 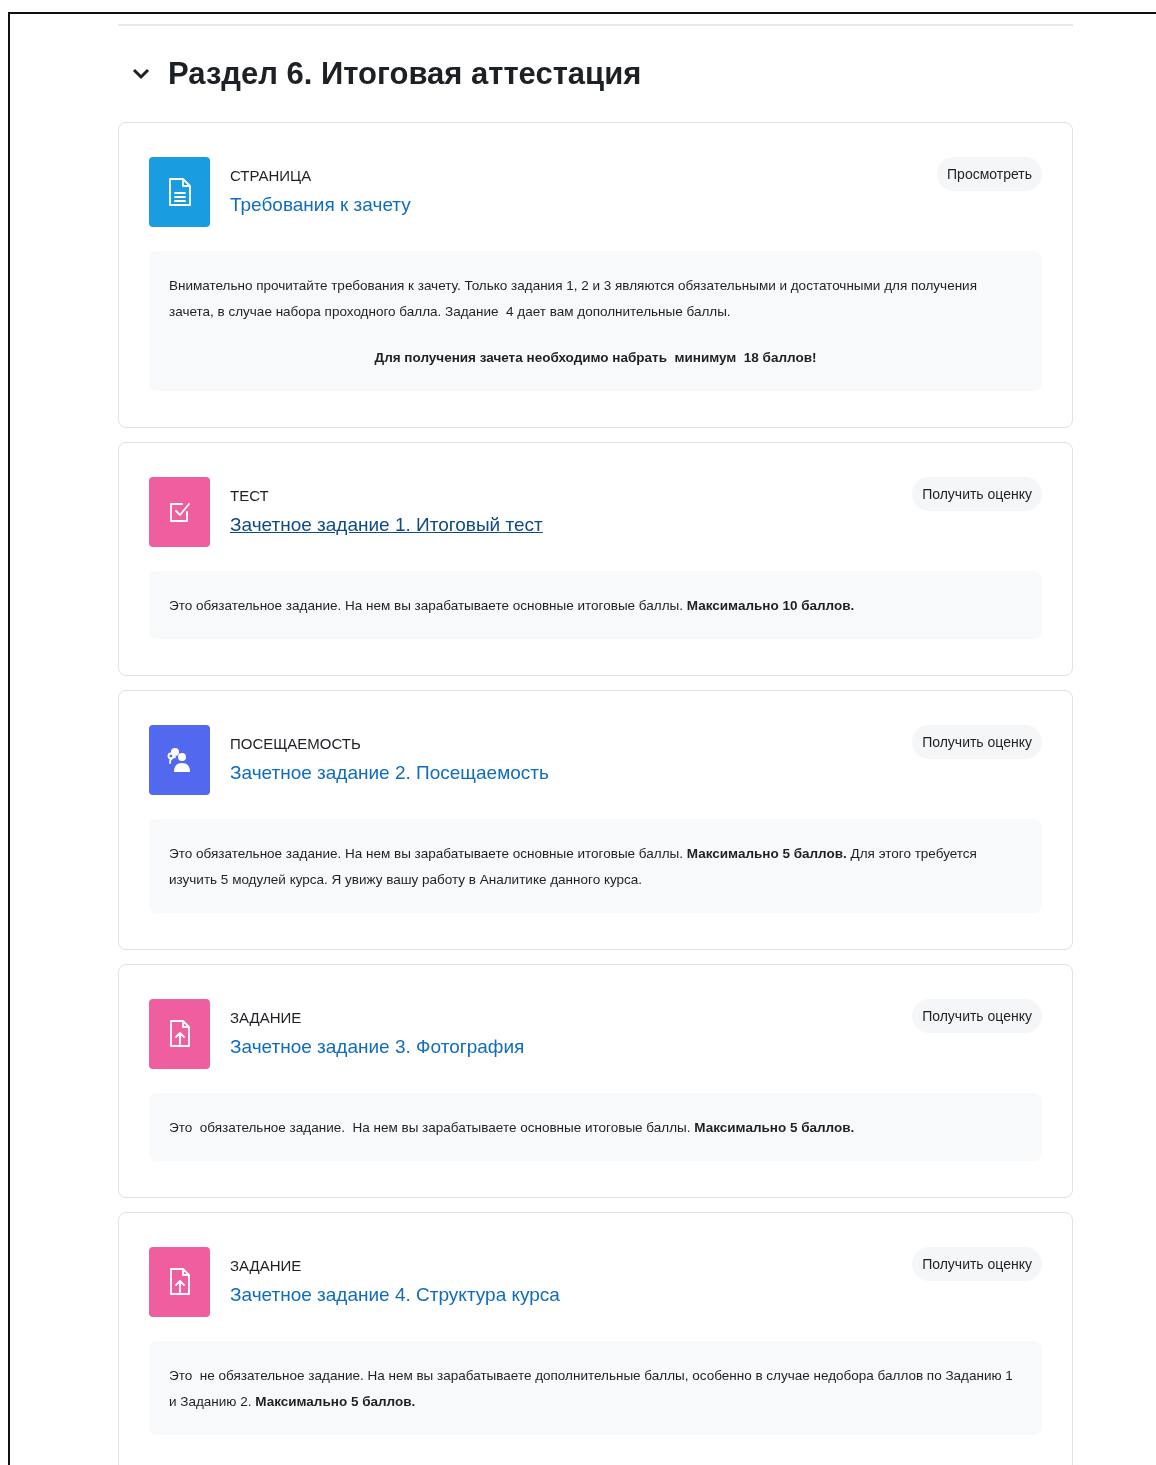 What do you see at coordinates (296, 743) in the screenshot?
I see `activity-type: ПОСЕЩАЕМОСТЬ` at bounding box center [296, 743].